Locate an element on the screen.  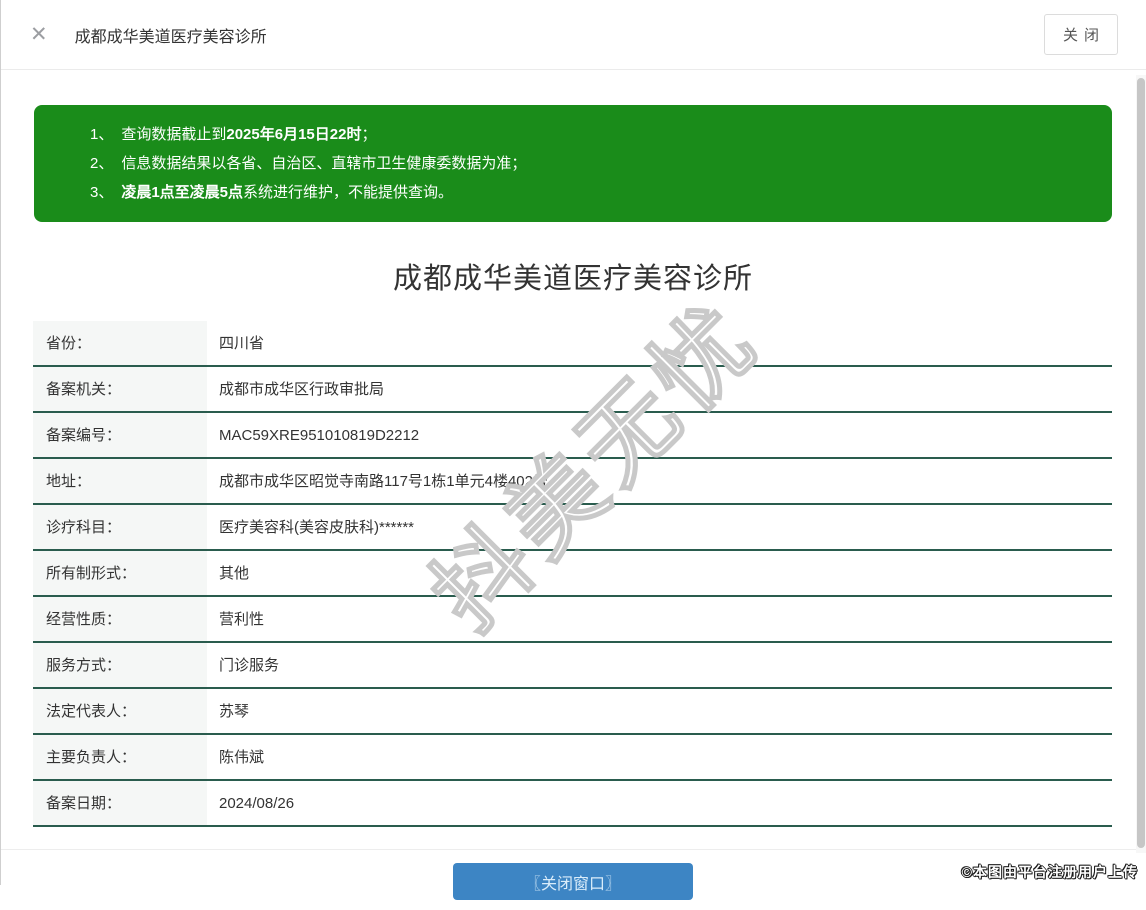
field-label: 地址： is located at coordinates (120, 481).